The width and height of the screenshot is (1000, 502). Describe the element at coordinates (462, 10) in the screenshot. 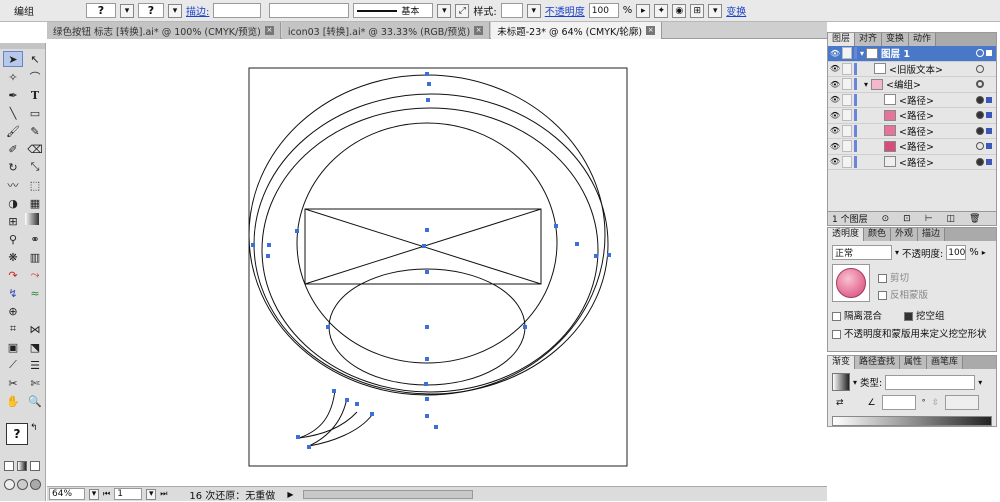

I see `brush-options-icon: ⤢` at that location.